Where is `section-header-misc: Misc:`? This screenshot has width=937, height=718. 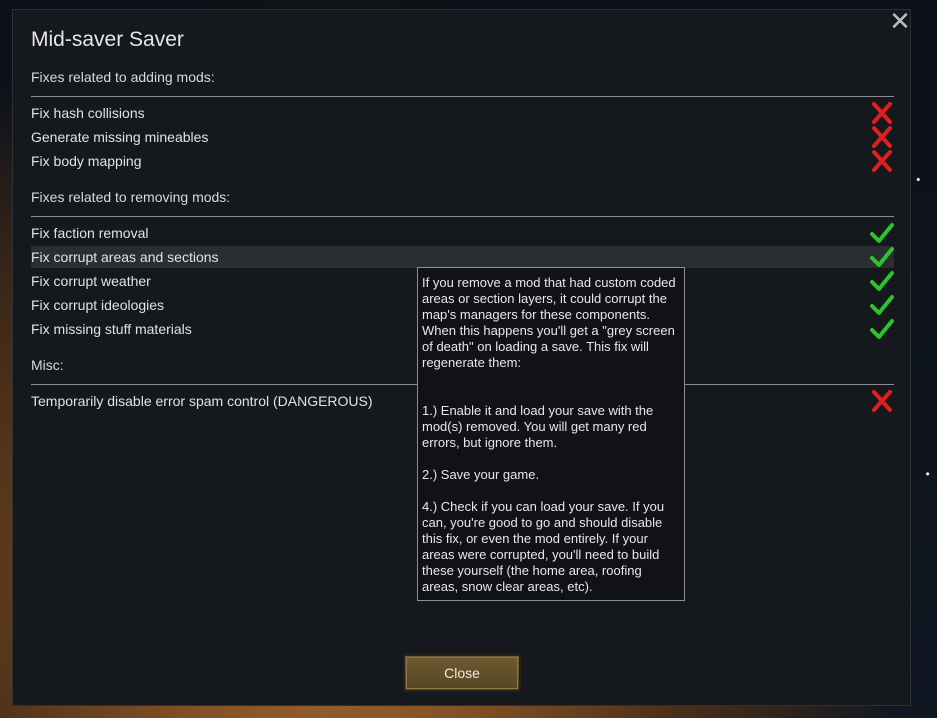 section-header-misc: Misc: is located at coordinates (47, 365).